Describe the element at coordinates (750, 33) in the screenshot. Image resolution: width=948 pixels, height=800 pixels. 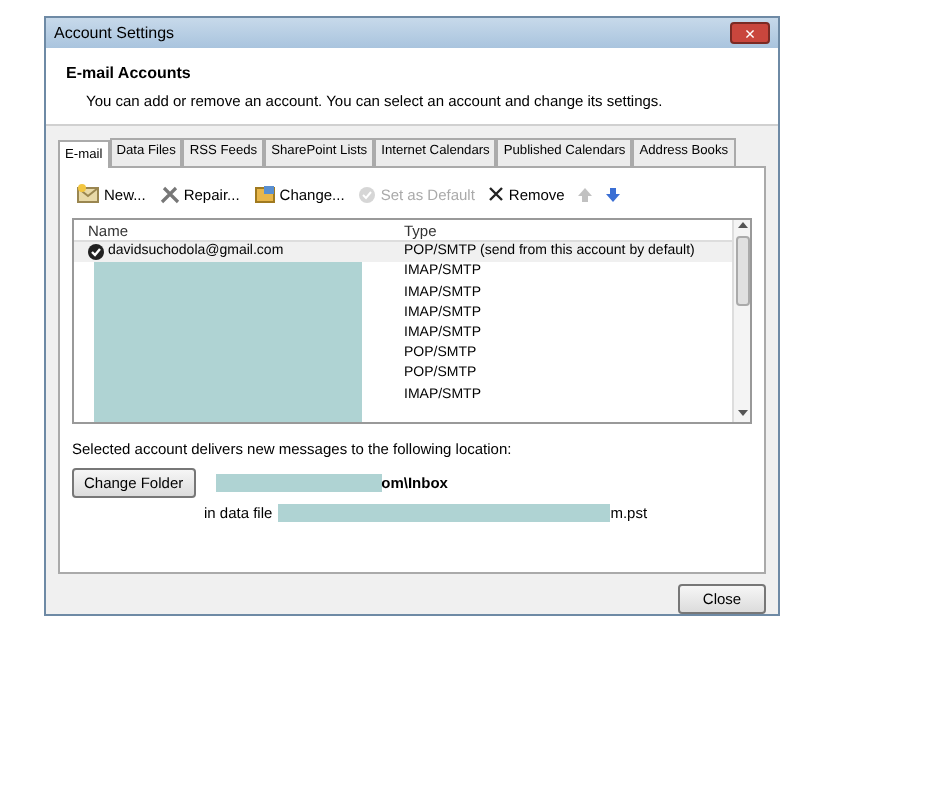
I see `close-button: ×` at that location.